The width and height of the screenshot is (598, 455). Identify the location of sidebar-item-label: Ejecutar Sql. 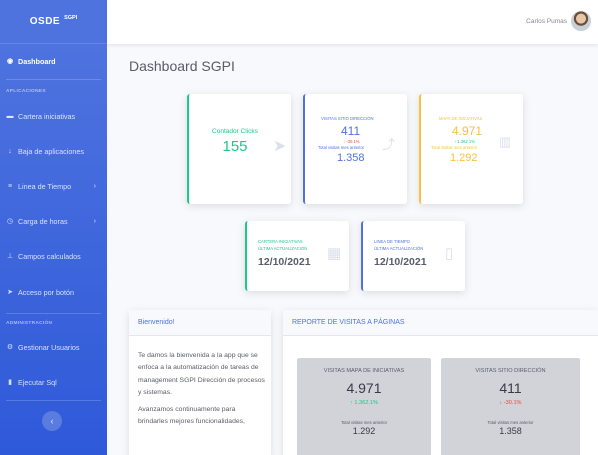
(37, 382).